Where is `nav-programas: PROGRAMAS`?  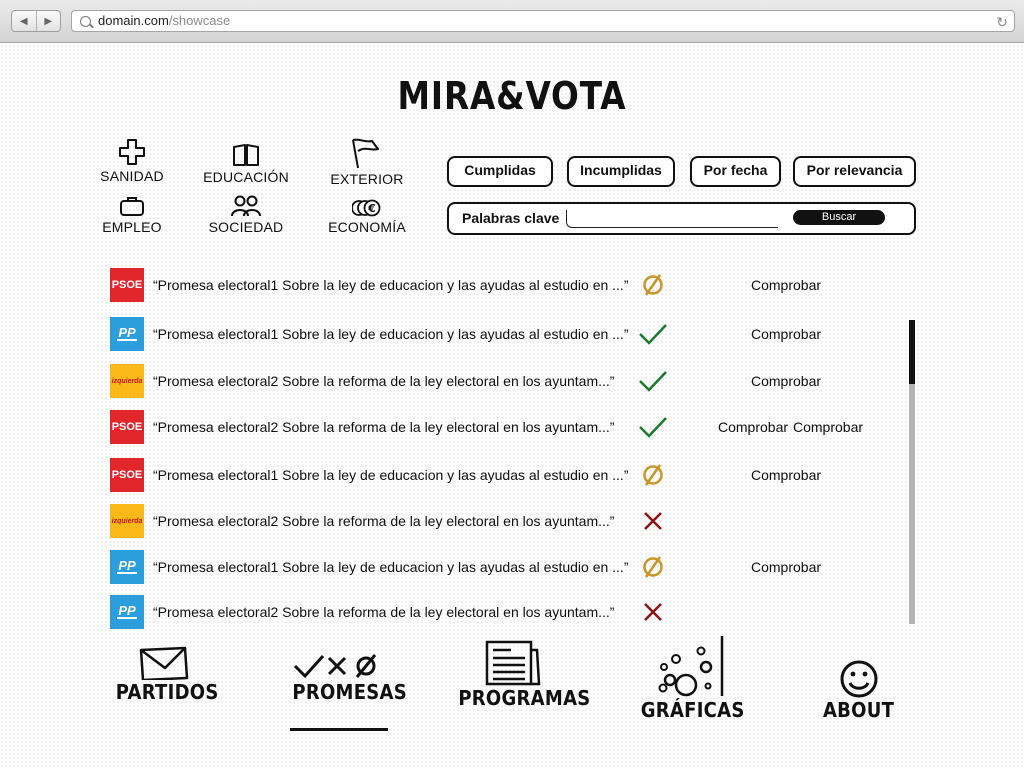
nav-programas: PROGRAMAS is located at coordinates (520, 686).